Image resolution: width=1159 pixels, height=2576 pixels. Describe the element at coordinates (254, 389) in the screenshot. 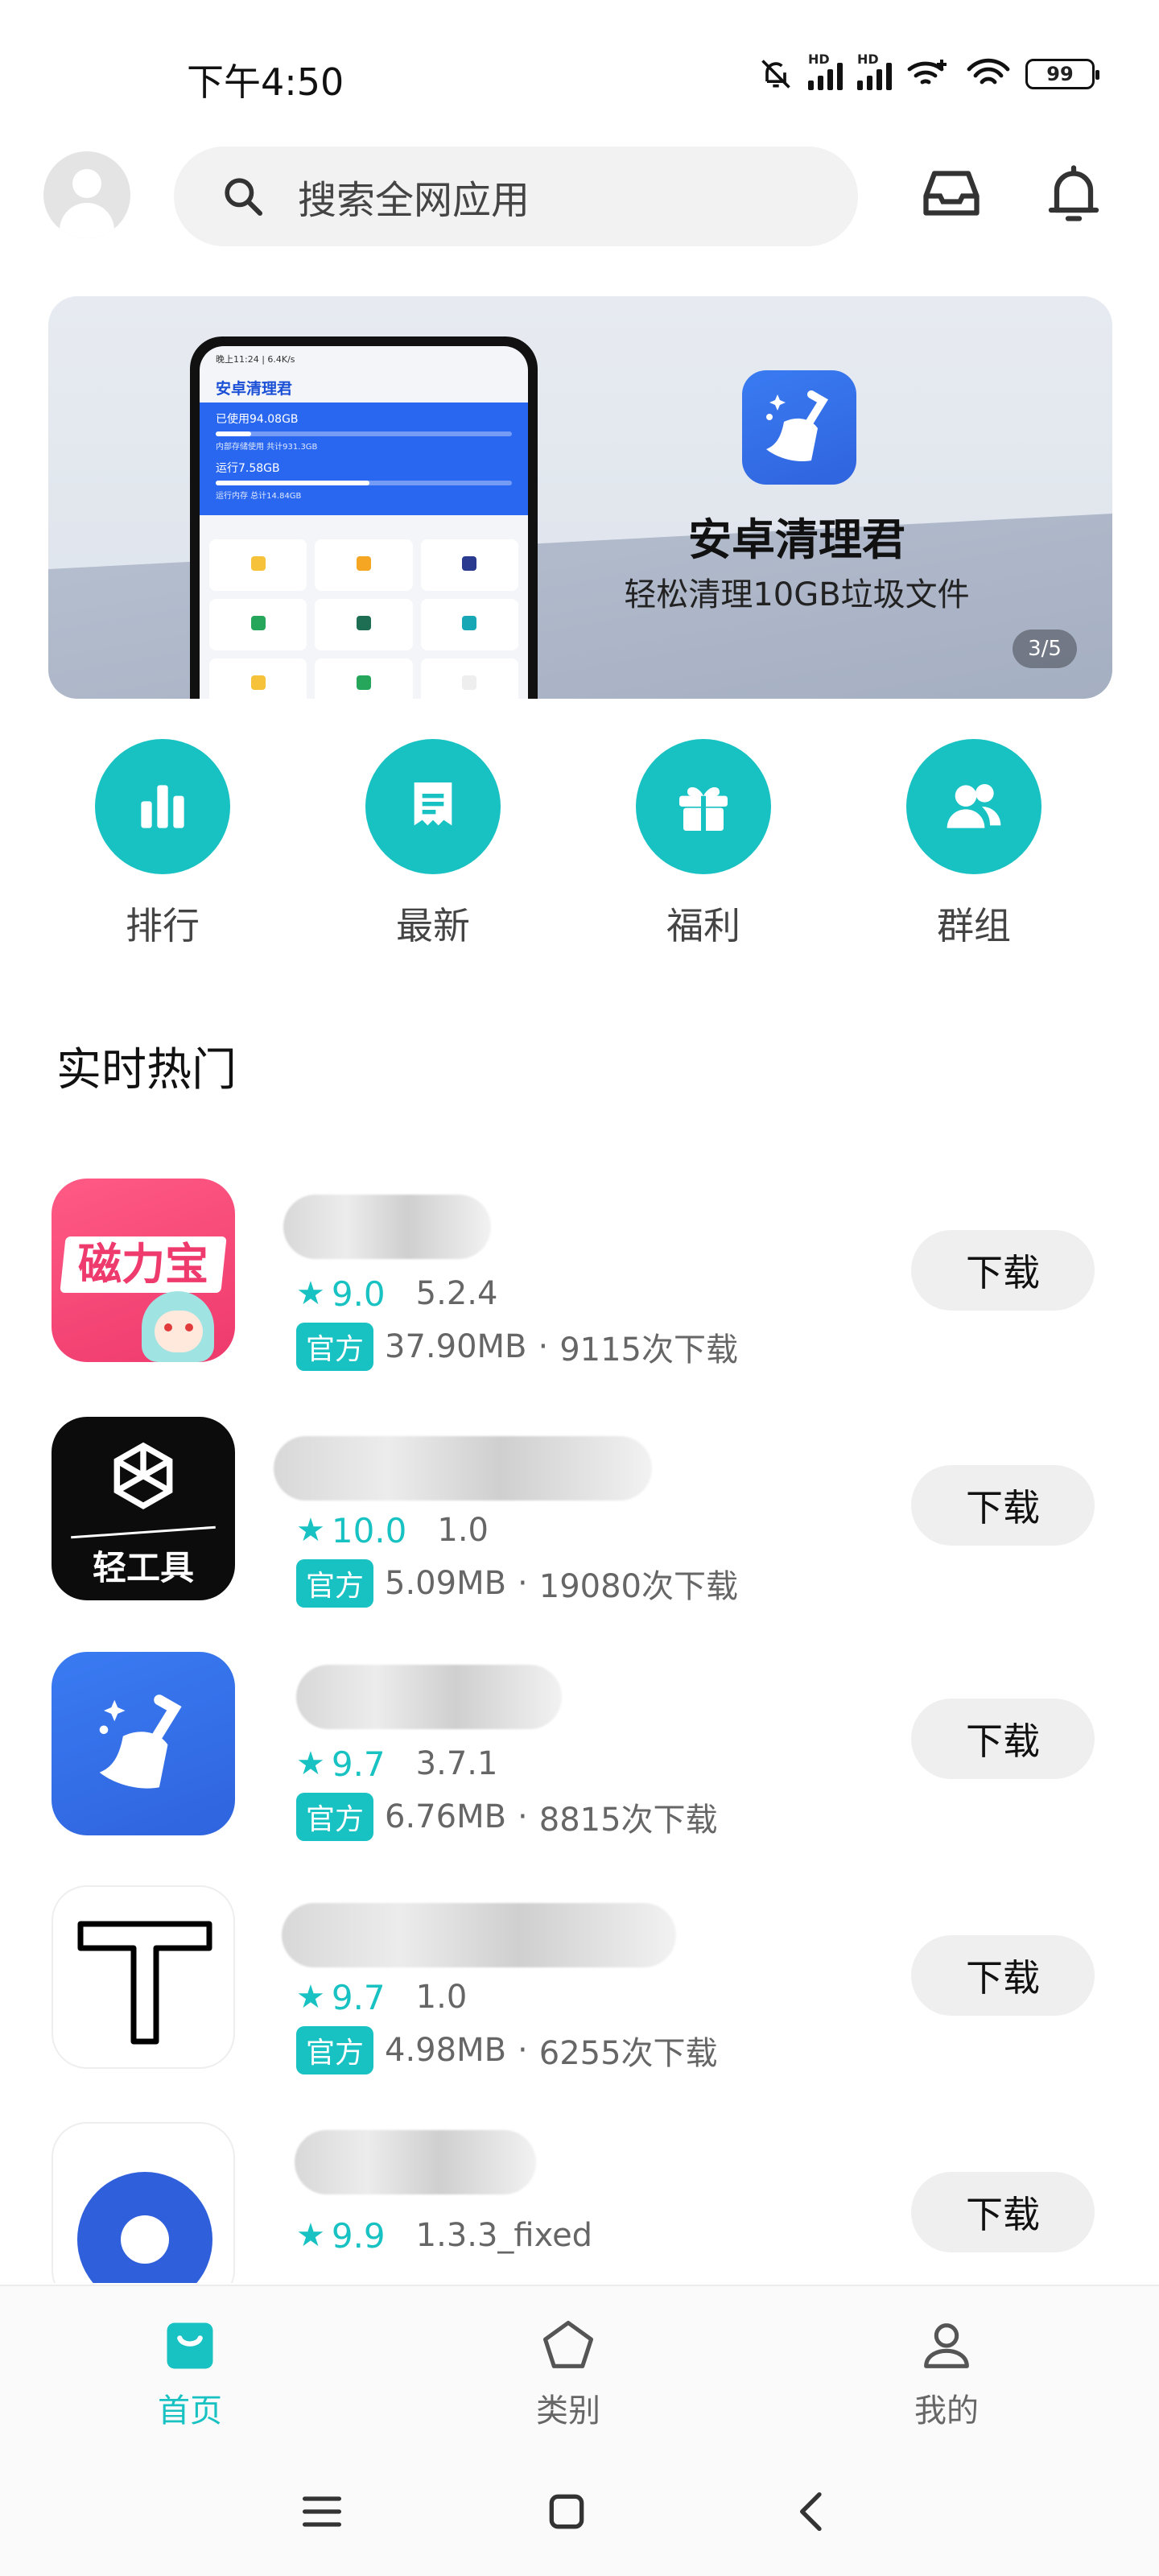

I see `phone-title: 安卓清理君` at that location.